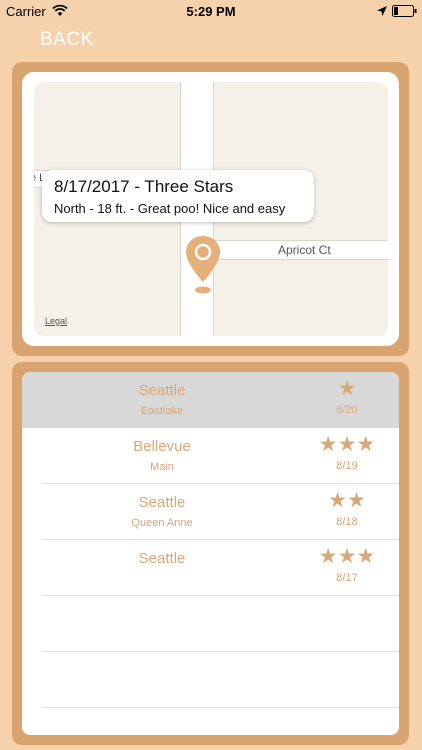 This screenshot has height=750, width=422. What do you see at coordinates (347, 578) in the screenshot?
I see `list-item-date: 8/17` at bounding box center [347, 578].